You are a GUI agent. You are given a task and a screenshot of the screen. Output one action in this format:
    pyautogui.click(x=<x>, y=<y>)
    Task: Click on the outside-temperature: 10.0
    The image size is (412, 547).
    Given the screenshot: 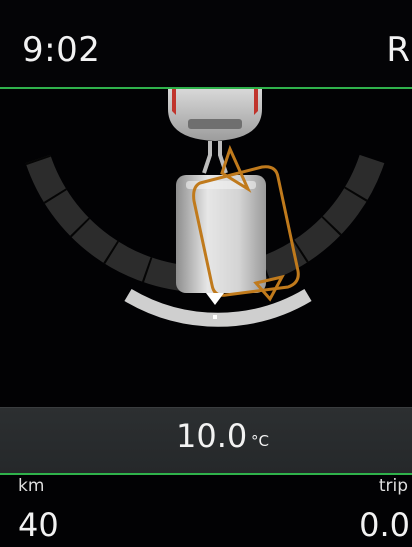 What is the action you would take?
    pyautogui.click(x=212, y=436)
    